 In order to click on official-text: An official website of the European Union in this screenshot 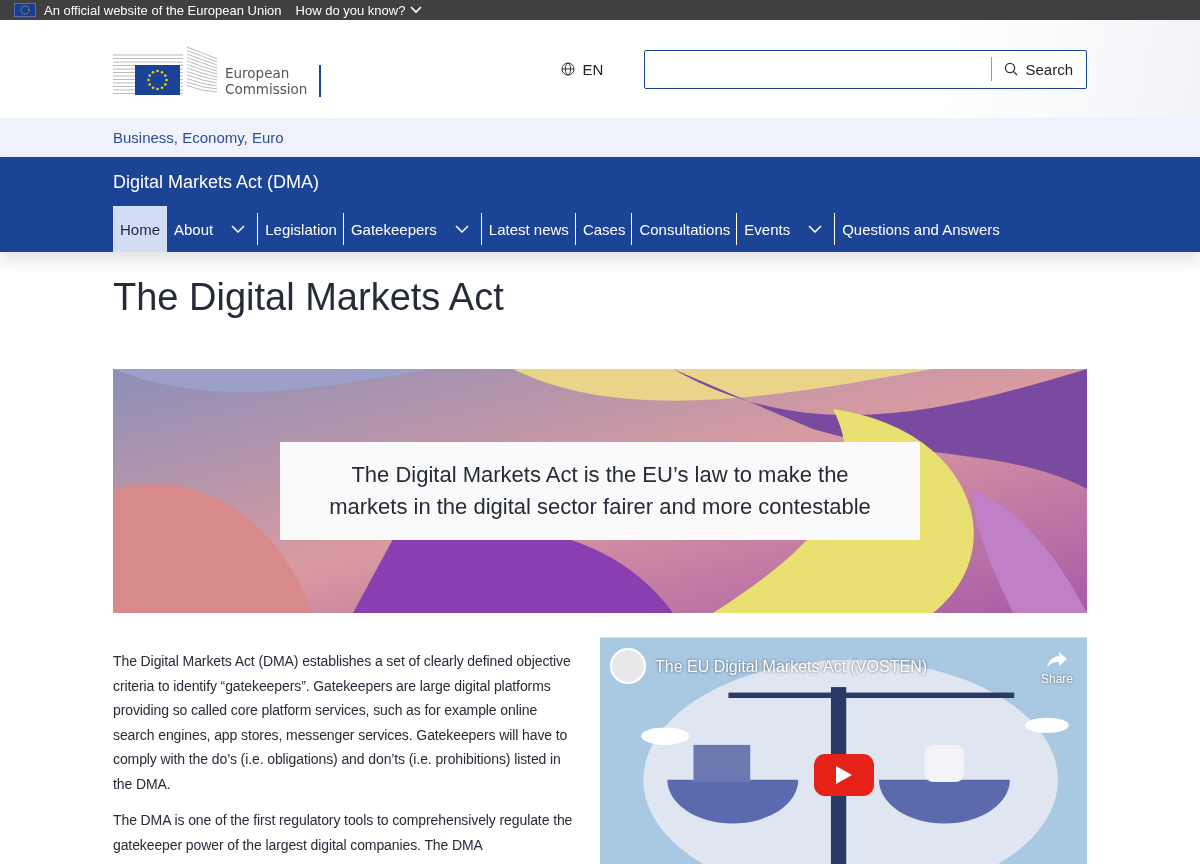, I will do `click(163, 10)`.